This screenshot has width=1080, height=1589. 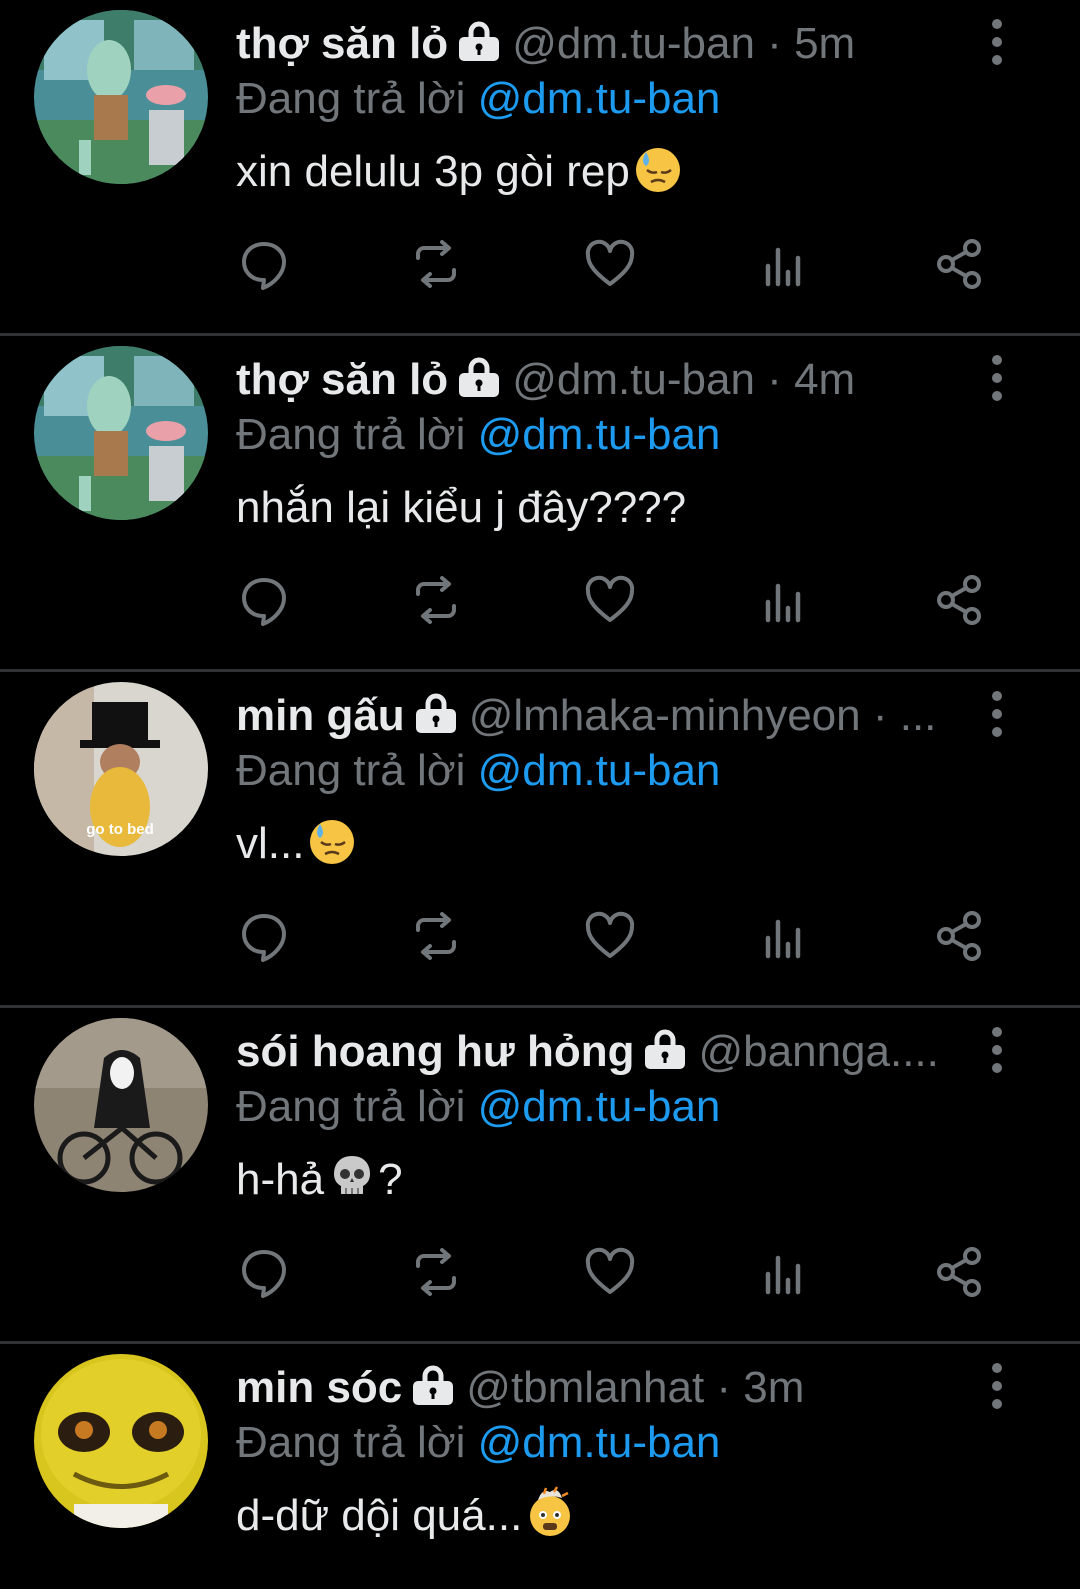 I want to click on display-name: min gấu, so click(x=320, y=715).